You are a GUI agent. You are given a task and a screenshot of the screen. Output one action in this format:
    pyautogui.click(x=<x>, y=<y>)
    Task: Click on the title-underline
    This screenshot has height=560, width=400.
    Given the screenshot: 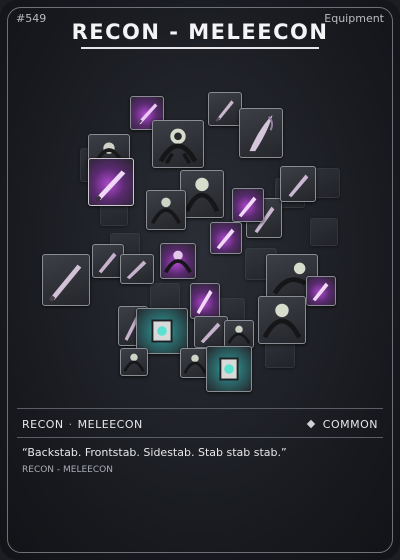 What is the action you would take?
    pyautogui.click(x=200, y=48)
    